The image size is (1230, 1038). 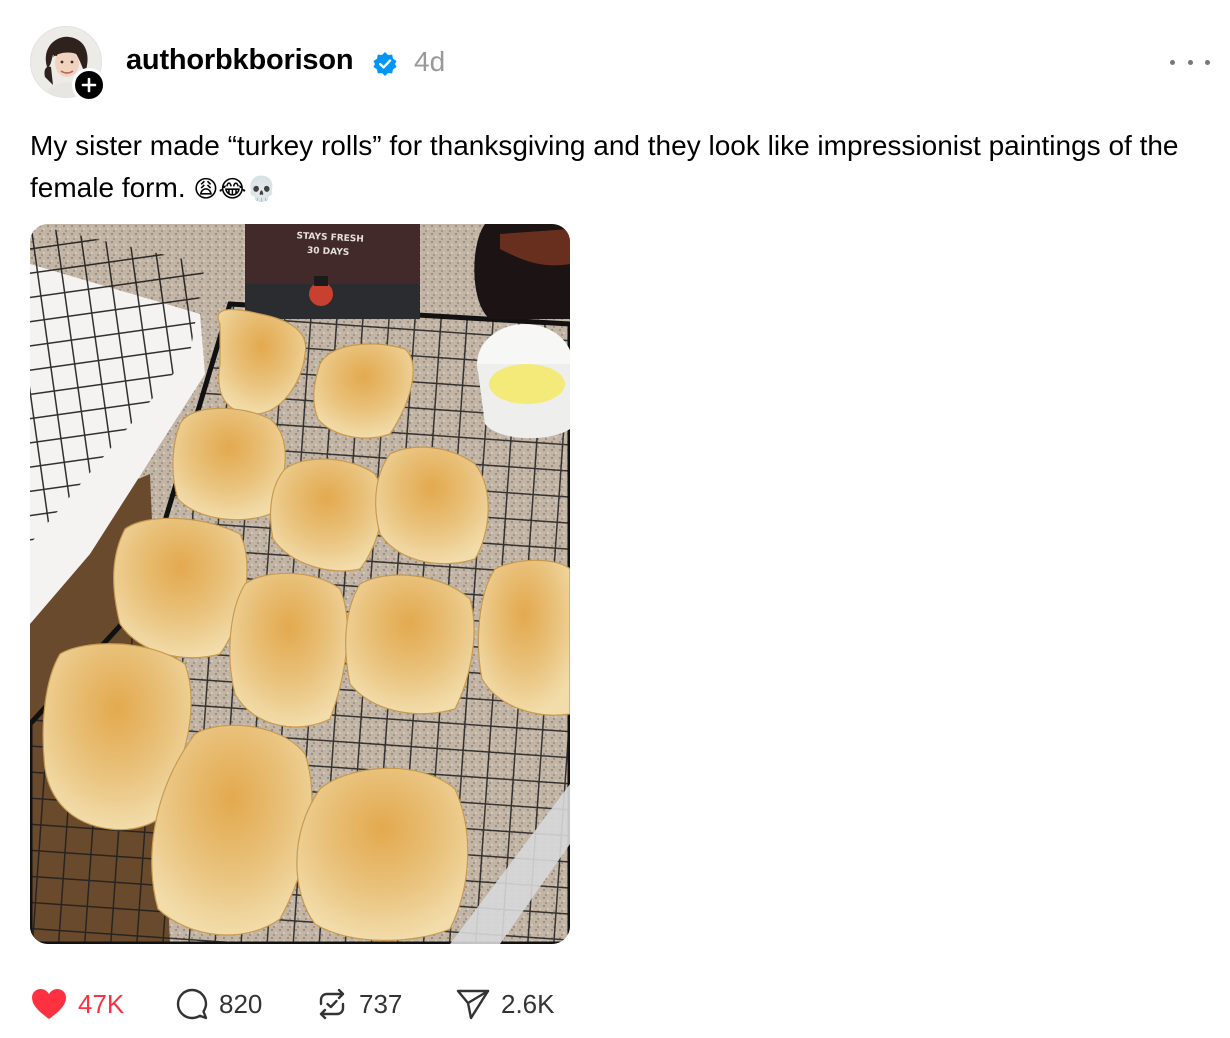 What do you see at coordinates (101, 1003) in the screenshot?
I see `like-count: 47K` at bounding box center [101, 1003].